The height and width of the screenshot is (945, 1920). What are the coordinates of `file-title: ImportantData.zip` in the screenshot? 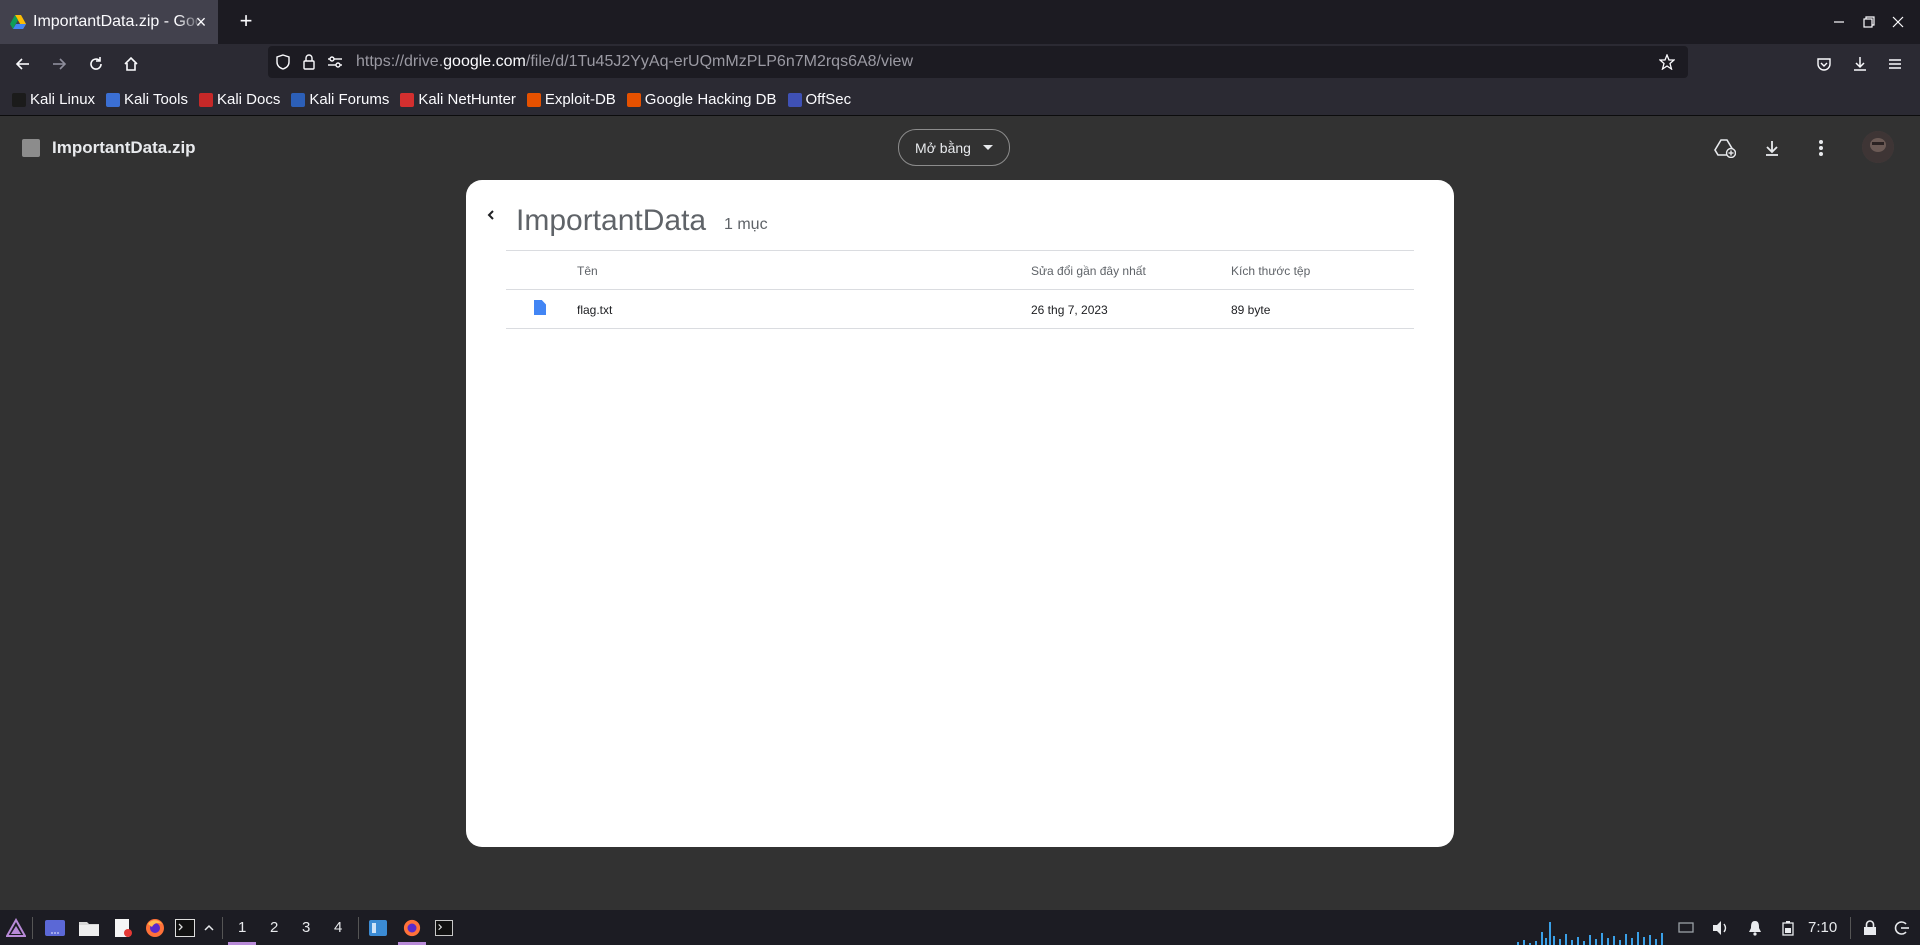 It's located at (124, 147).